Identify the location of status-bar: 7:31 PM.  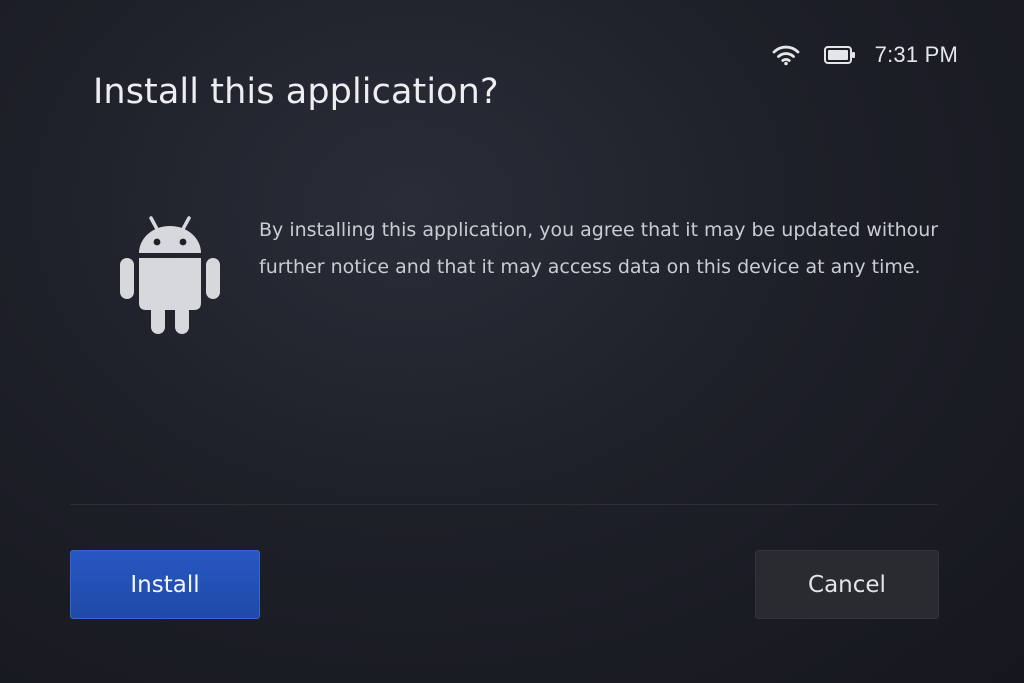
(864, 55).